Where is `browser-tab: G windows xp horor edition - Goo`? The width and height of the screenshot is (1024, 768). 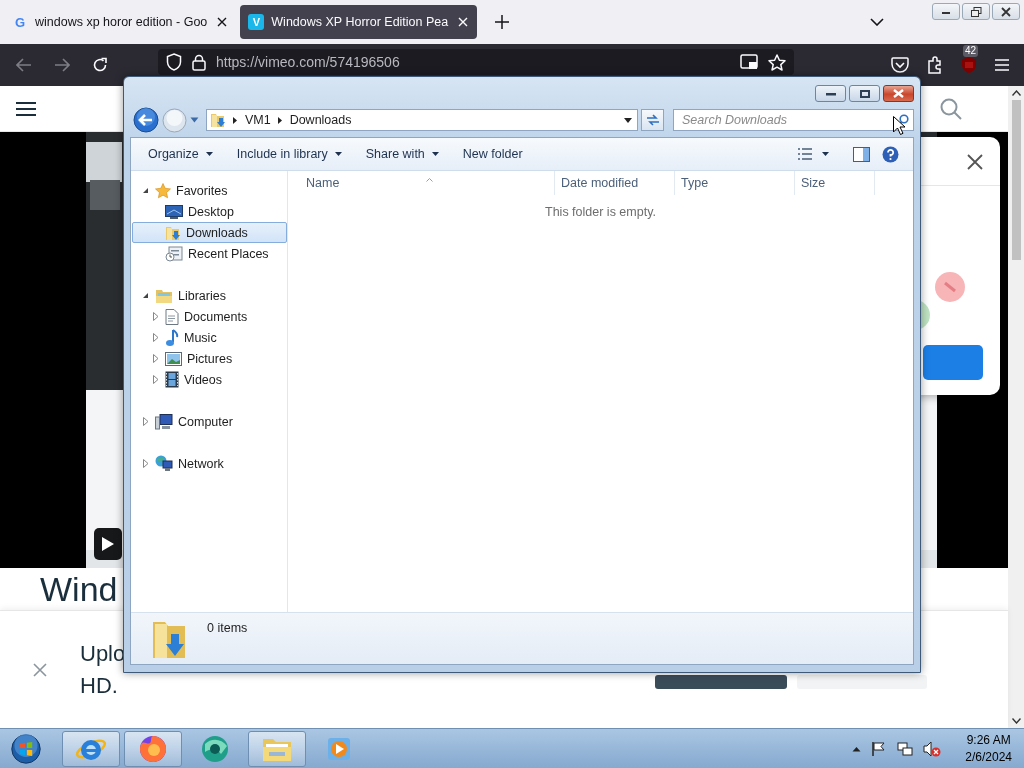 browser-tab: G windows xp horor edition - Goo is located at coordinates (120, 22).